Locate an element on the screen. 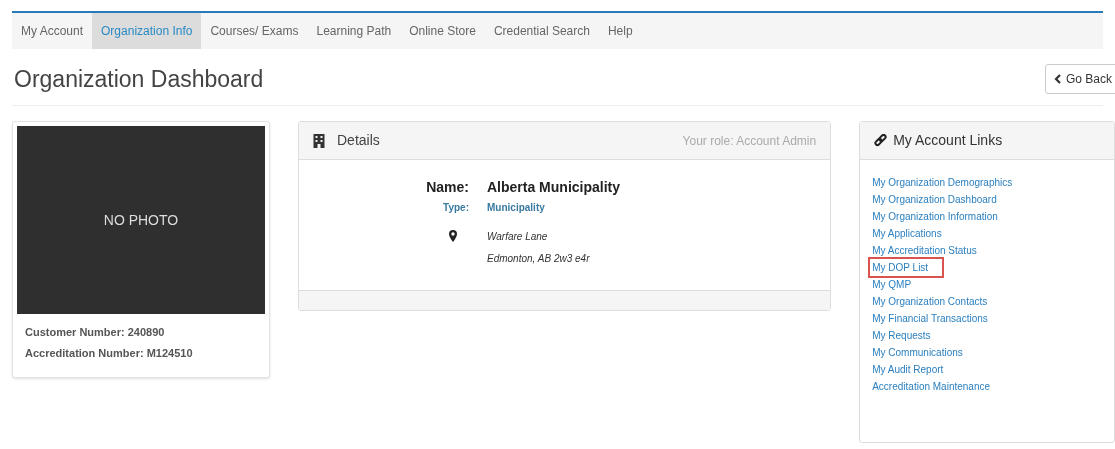  role-text: Your role: Account Admin is located at coordinates (749, 141).